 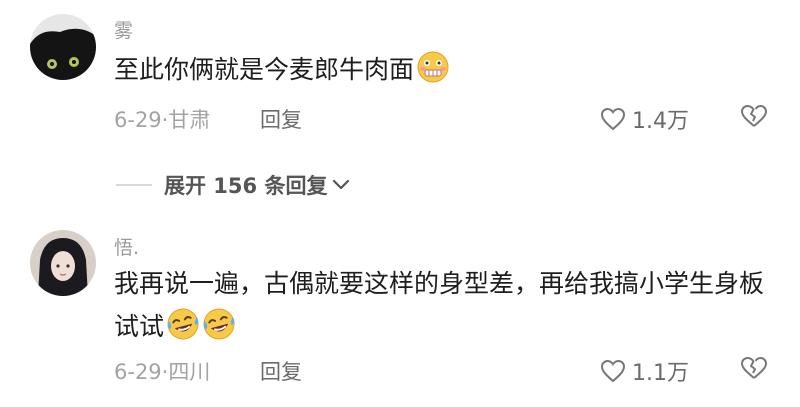 I want to click on comment-text: 至此你俩就是今麦郎牛肉面, so click(x=439, y=69).